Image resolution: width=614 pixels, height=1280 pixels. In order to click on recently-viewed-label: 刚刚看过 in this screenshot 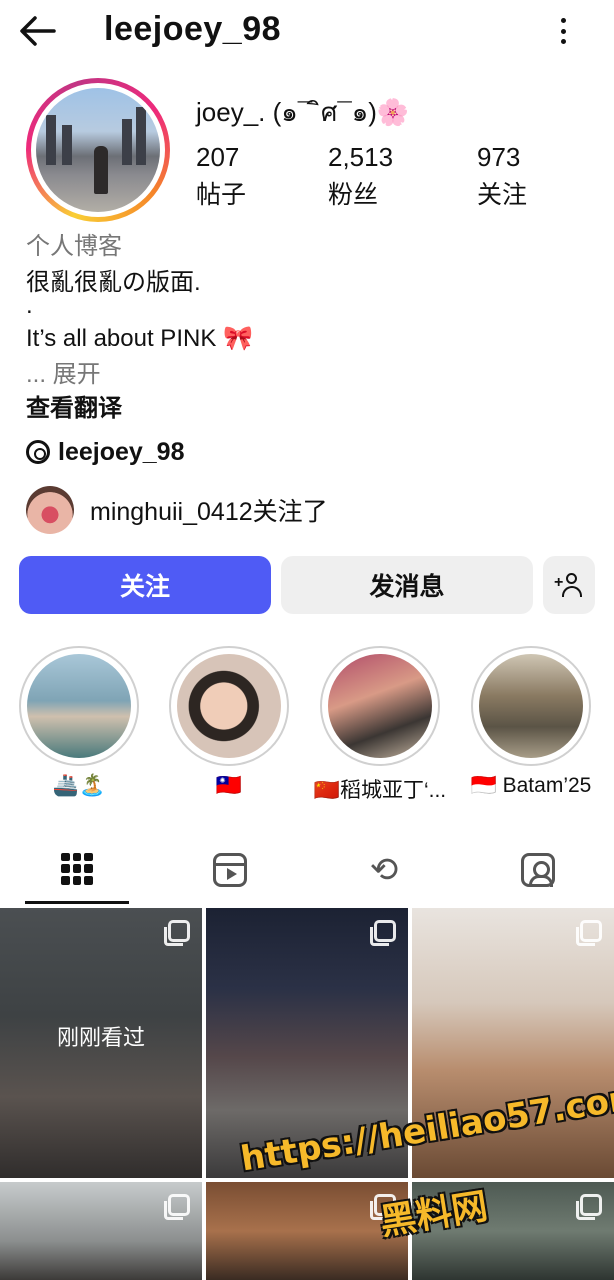, I will do `click(100, 1037)`.